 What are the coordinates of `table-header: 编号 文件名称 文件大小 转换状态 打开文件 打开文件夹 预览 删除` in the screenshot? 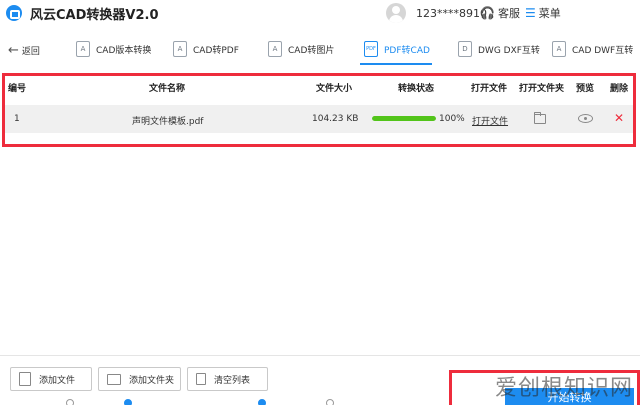 It's located at (319, 90).